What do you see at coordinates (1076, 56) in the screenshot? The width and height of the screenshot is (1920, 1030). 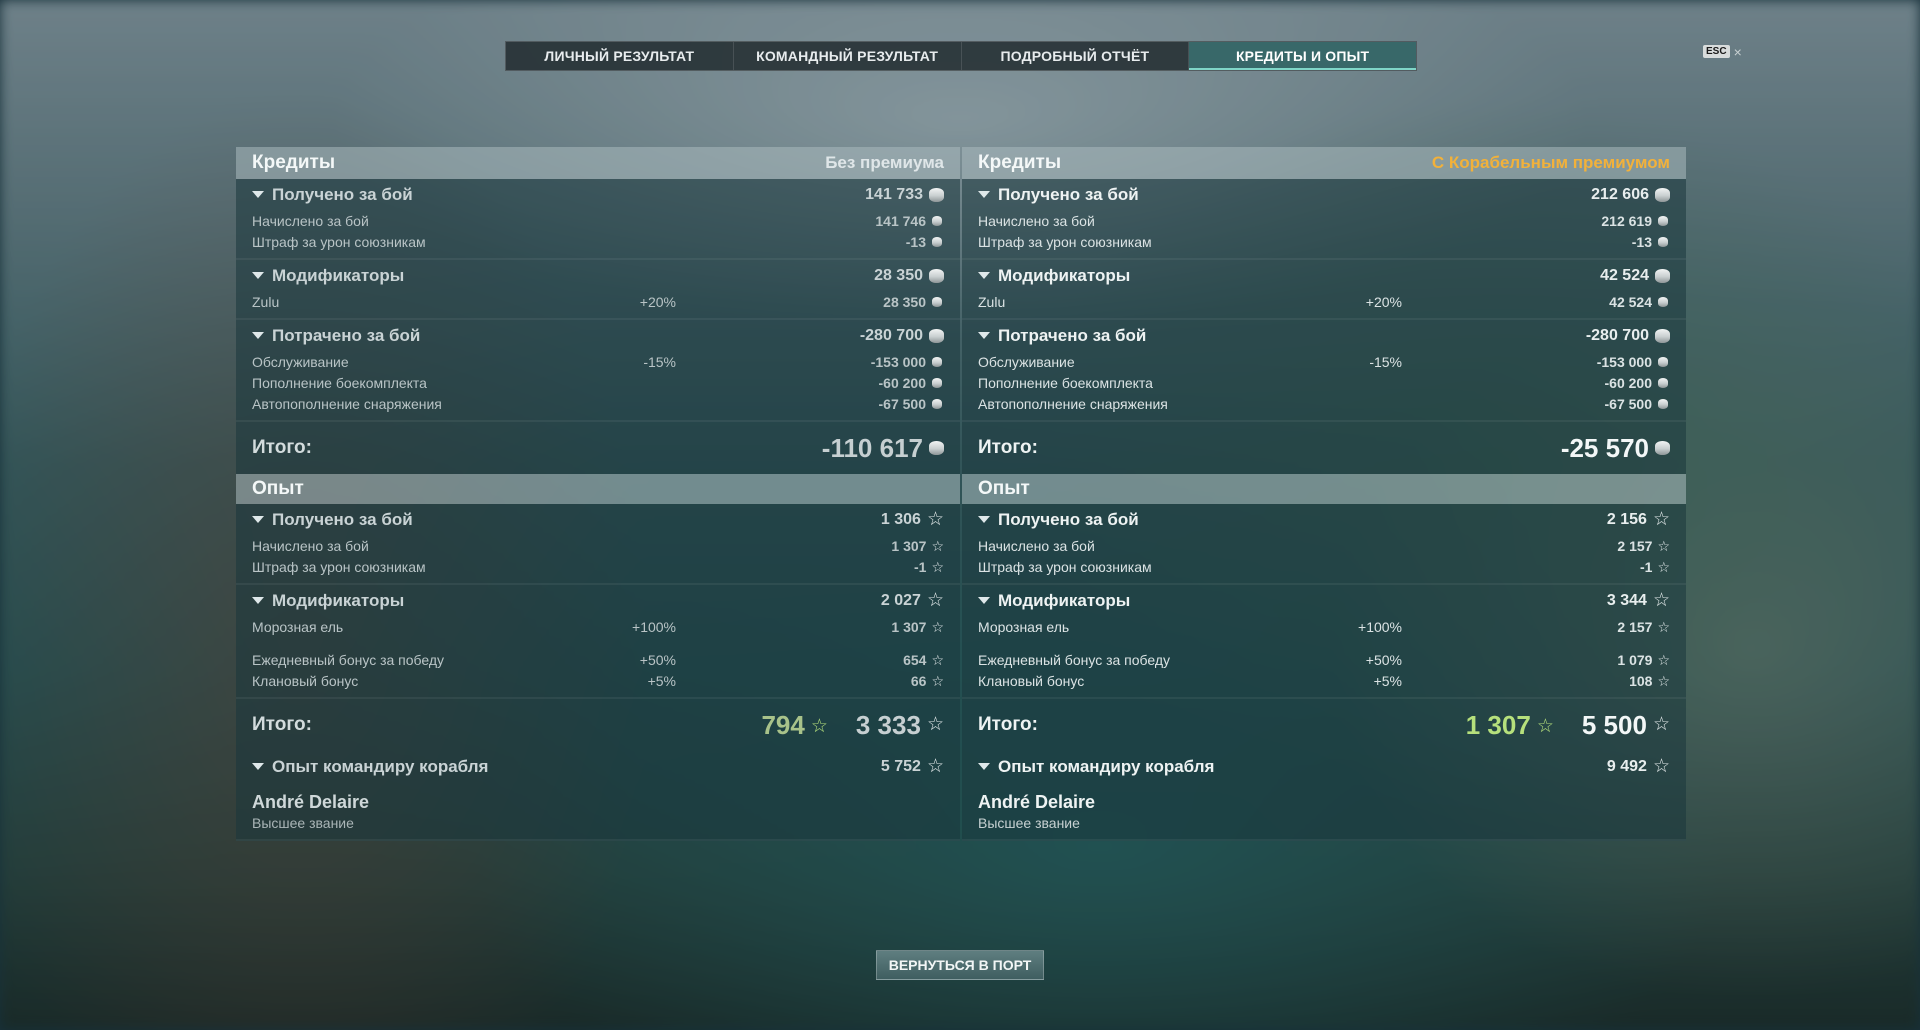 I see `tab-detailed-report: ПОДРОБНЫЙ ОТЧЁТ` at bounding box center [1076, 56].